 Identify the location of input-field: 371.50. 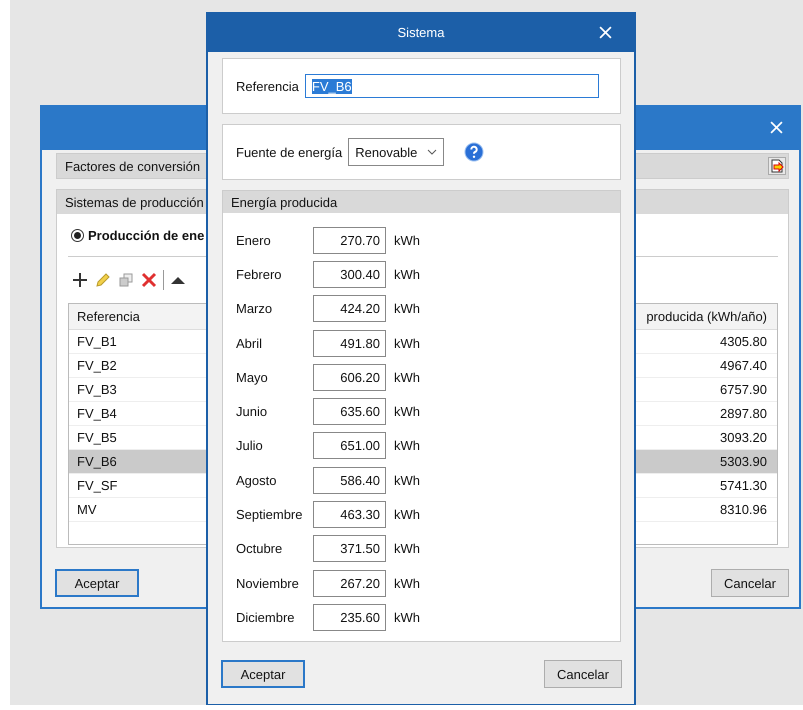
(349, 548).